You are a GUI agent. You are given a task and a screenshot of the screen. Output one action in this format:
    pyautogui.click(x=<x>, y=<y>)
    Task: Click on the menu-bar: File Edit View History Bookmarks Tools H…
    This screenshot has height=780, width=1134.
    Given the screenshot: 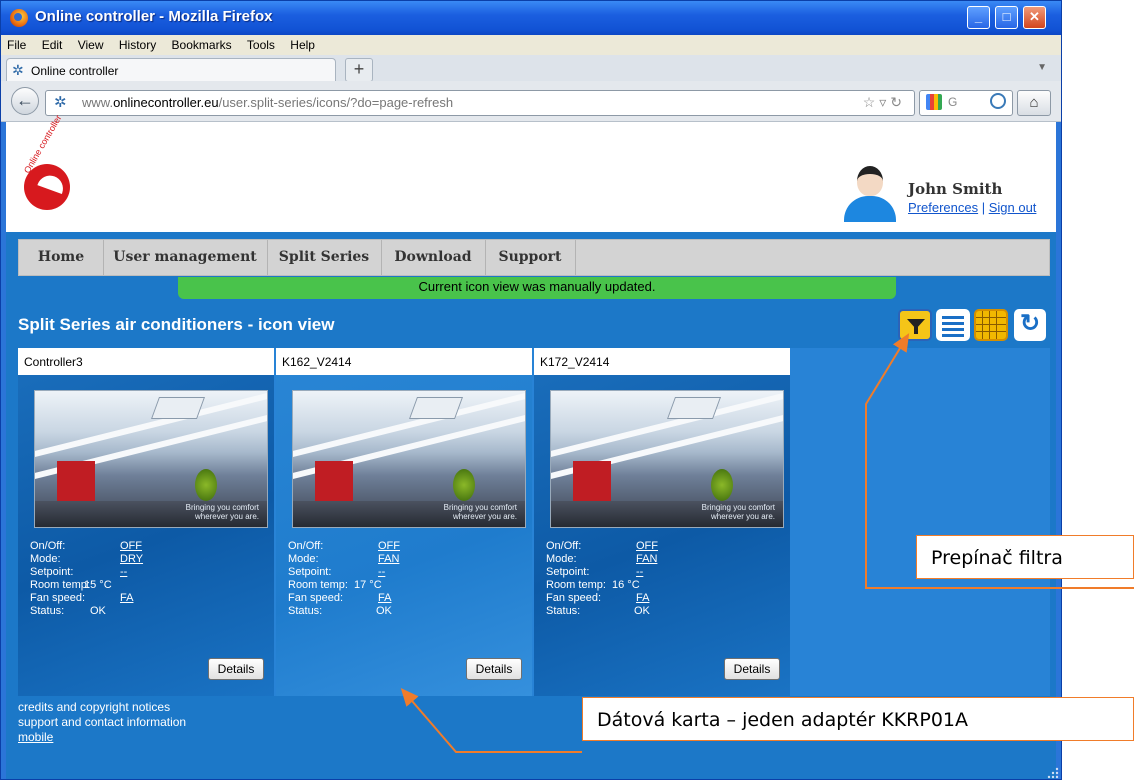 What is the action you would take?
    pyautogui.click(x=531, y=45)
    